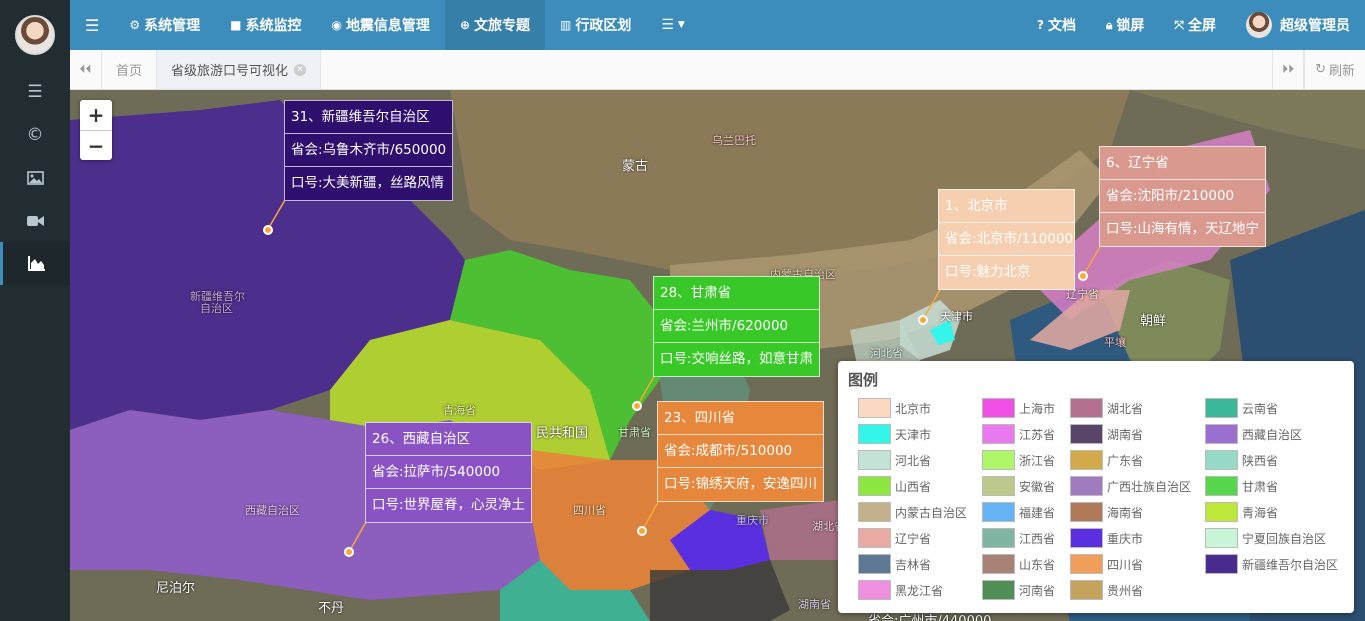 This screenshot has height=621, width=1365. I want to click on legend-label: 辽宁省, so click(913, 538).